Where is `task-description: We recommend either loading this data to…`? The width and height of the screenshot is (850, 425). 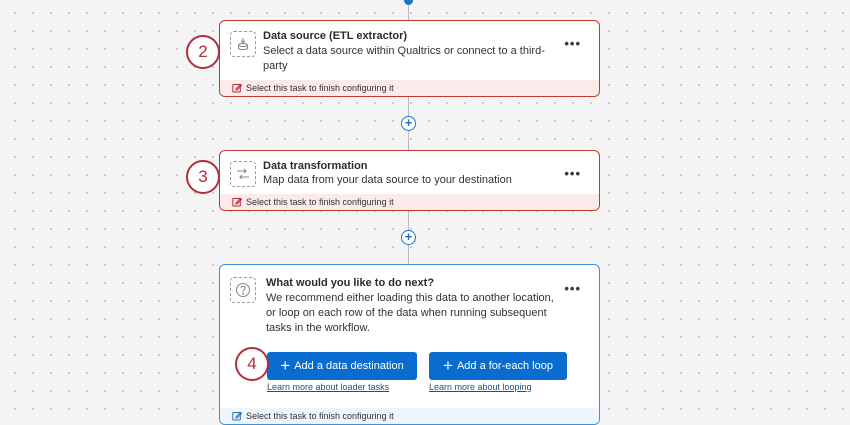 task-description: We recommend either loading this data to… is located at coordinates (410, 313).